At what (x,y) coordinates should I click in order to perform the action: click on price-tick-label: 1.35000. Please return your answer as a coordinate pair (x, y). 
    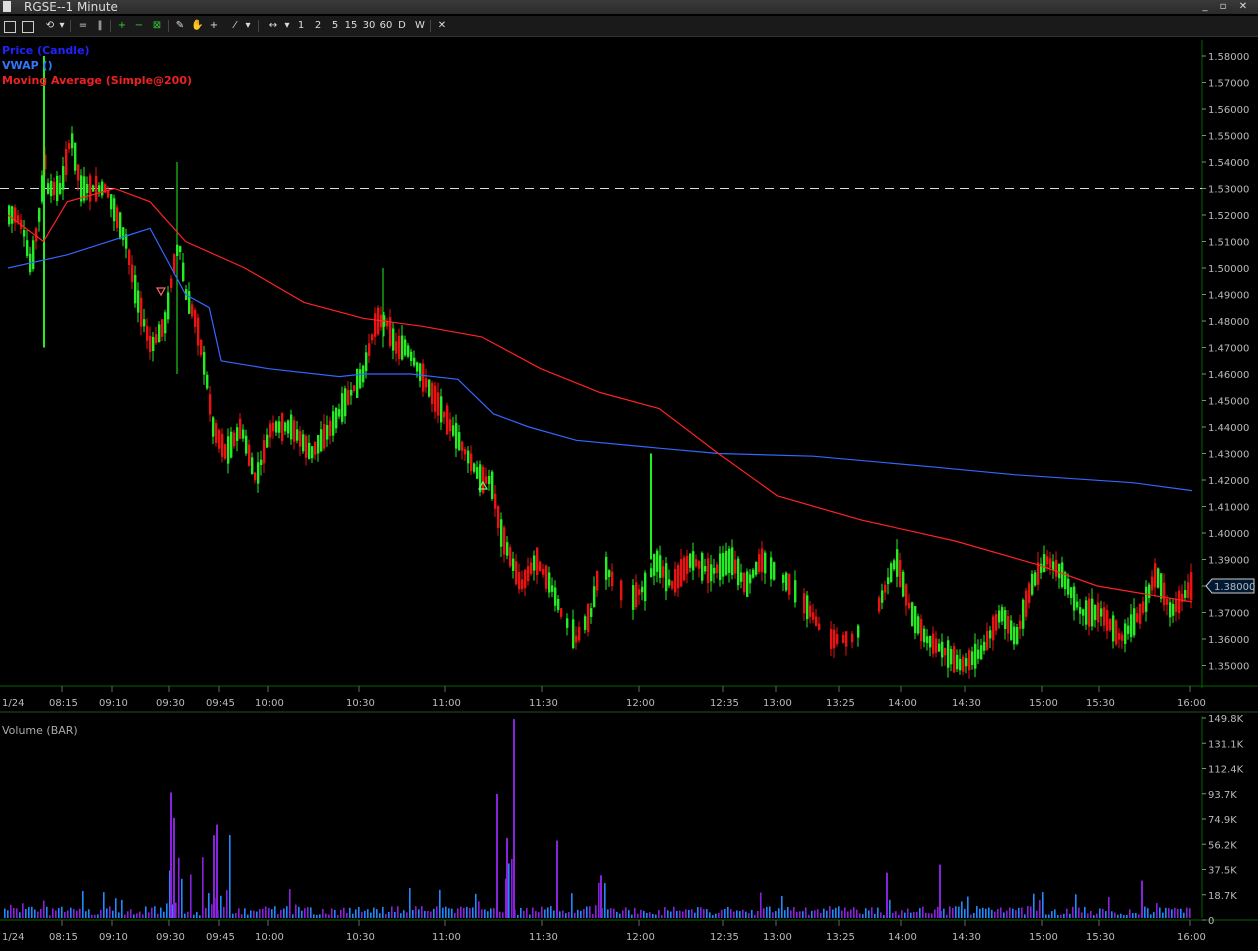
    Looking at the image, I should click on (1228, 667).